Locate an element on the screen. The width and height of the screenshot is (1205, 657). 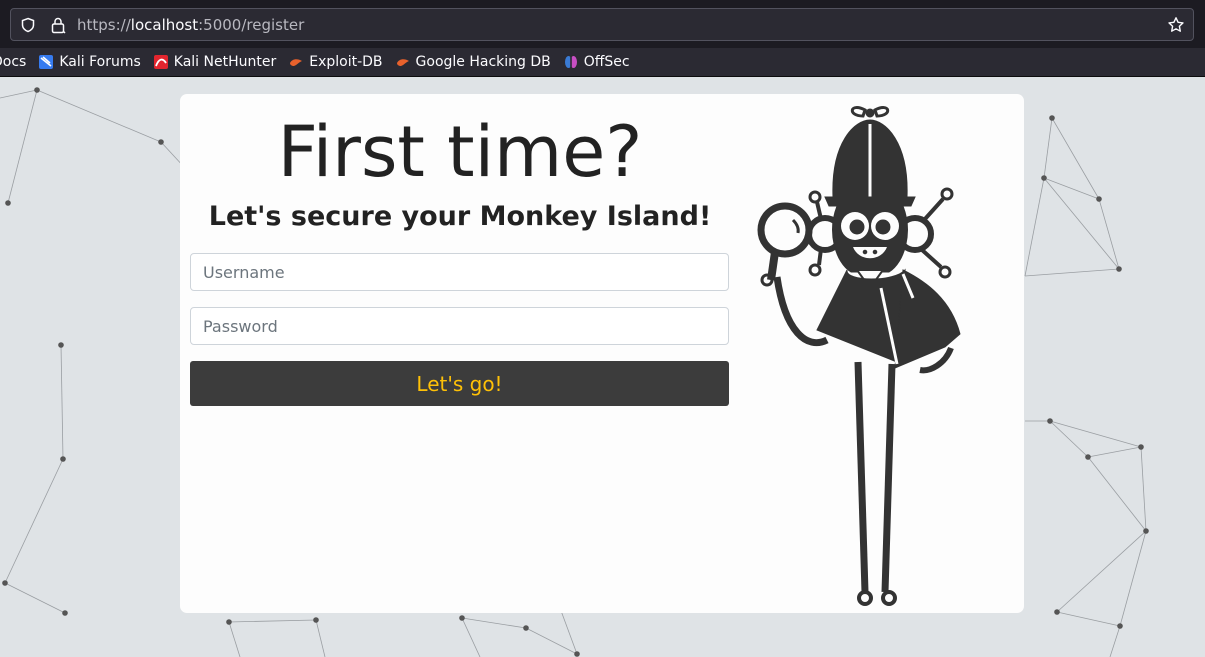
page-title: First time? is located at coordinates (460, 152).